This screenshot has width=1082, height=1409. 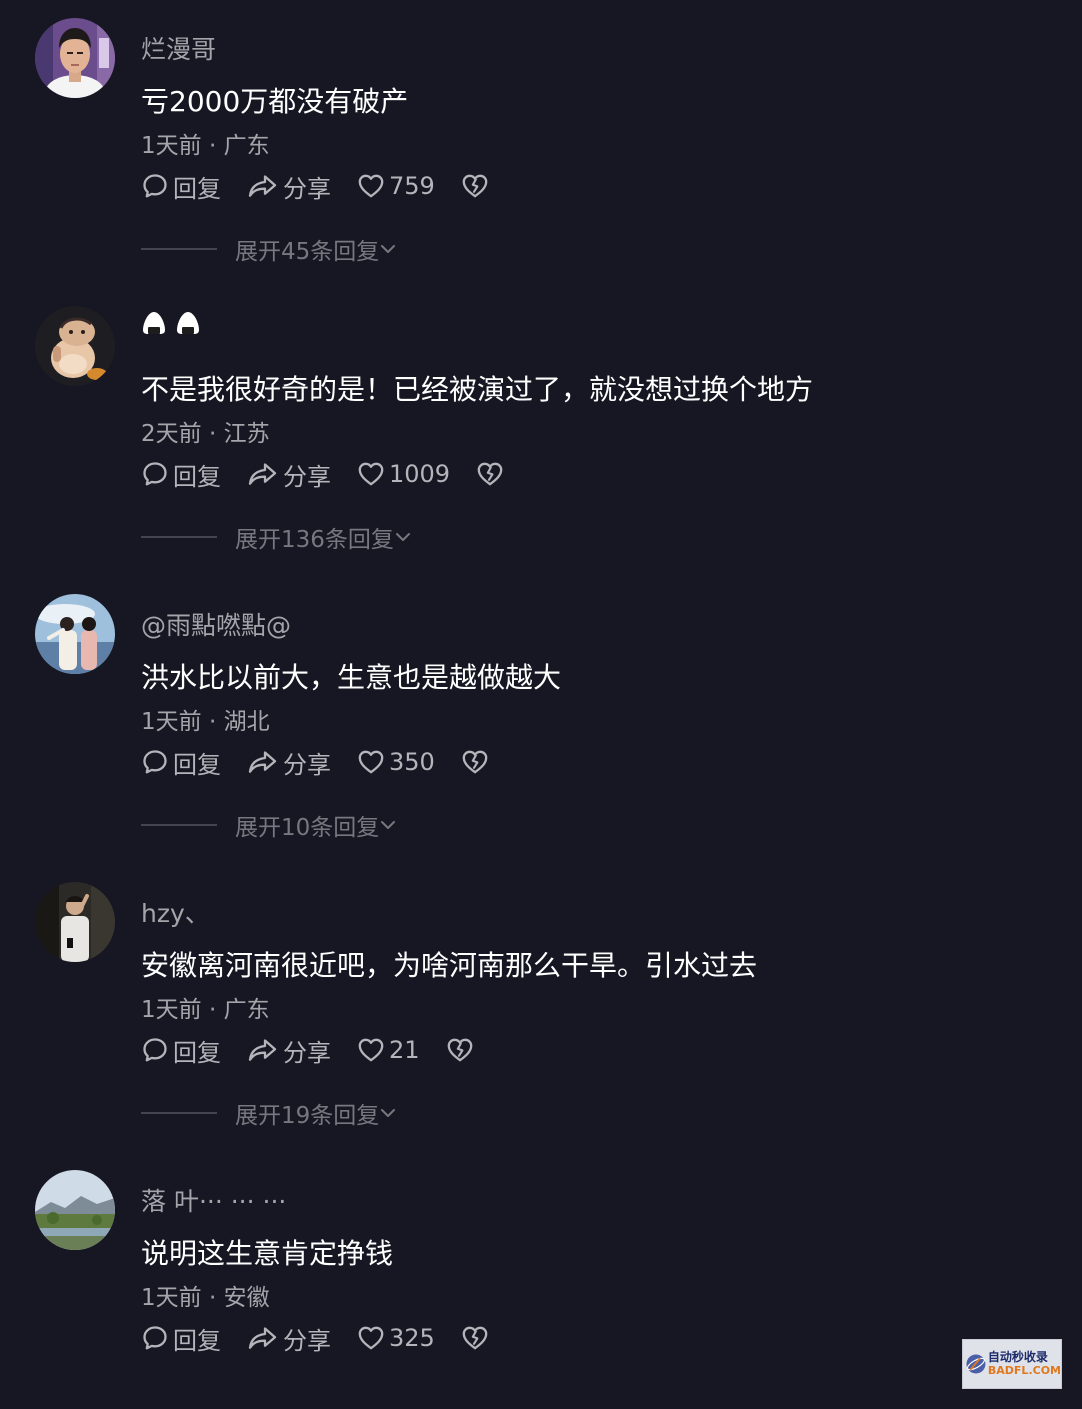 I want to click on like-count: 325, so click(x=412, y=1338).